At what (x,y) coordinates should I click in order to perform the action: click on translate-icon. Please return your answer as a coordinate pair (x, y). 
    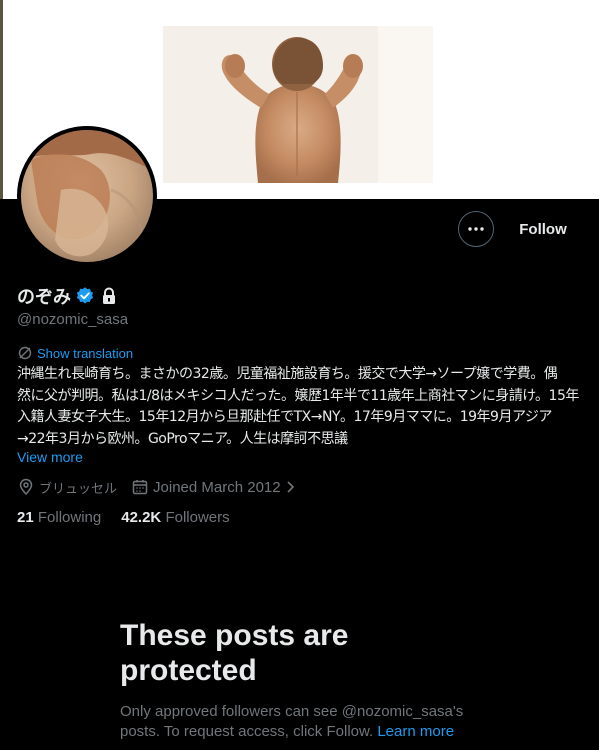
    Looking at the image, I should click on (25, 353).